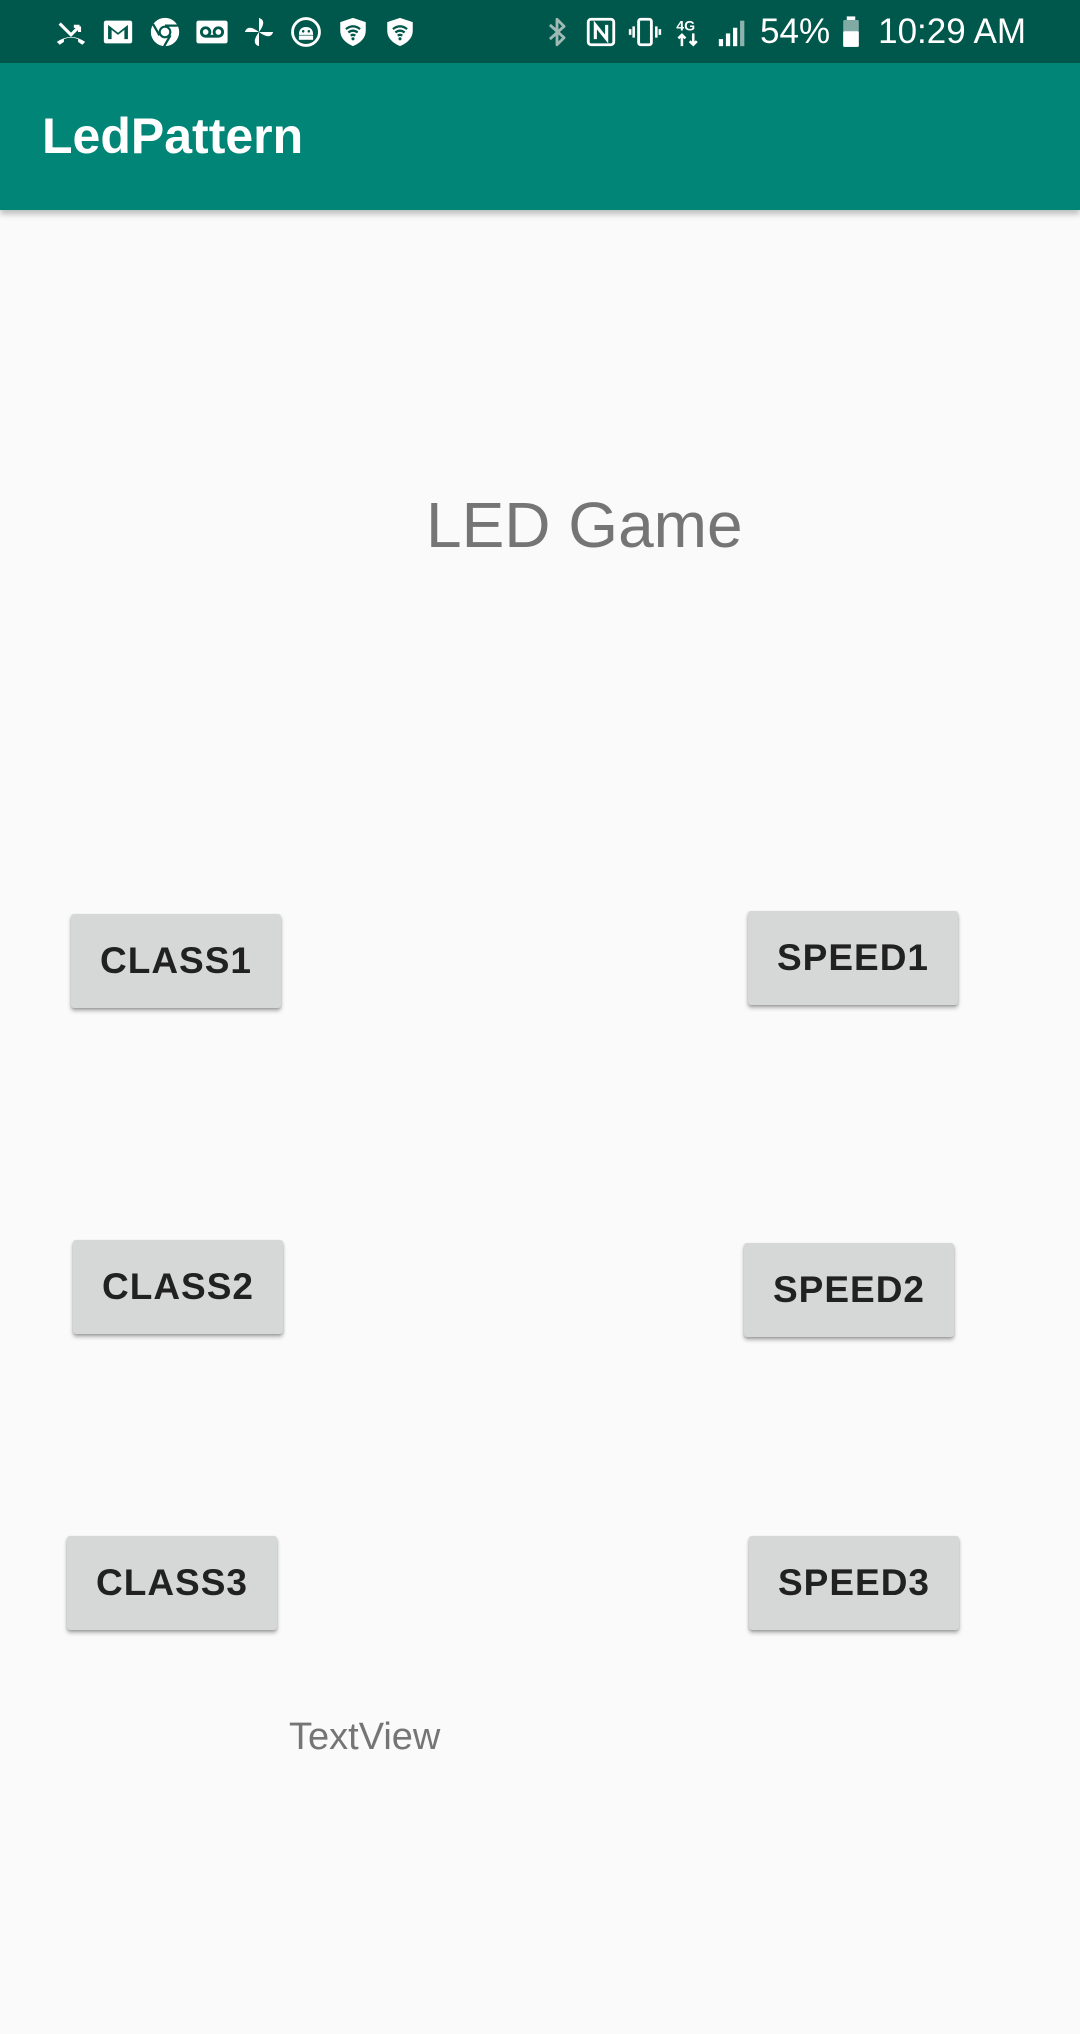 The height and width of the screenshot is (2034, 1080). What do you see at coordinates (178, 1287) in the screenshot?
I see `class2-button: CLASS2` at bounding box center [178, 1287].